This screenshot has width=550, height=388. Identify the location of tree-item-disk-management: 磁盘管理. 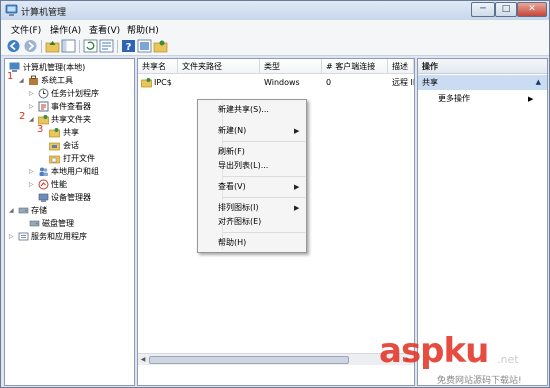
(70, 223).